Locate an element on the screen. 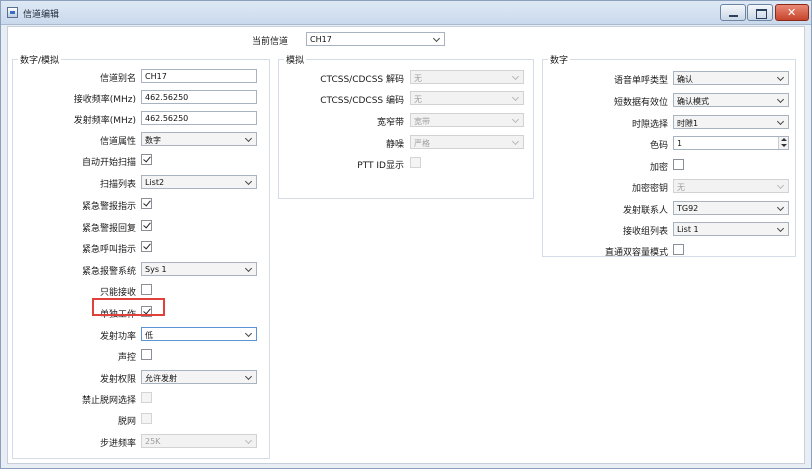  emergency-call-label: 紧急呼叫指示 is located at coordinates (108, 250).